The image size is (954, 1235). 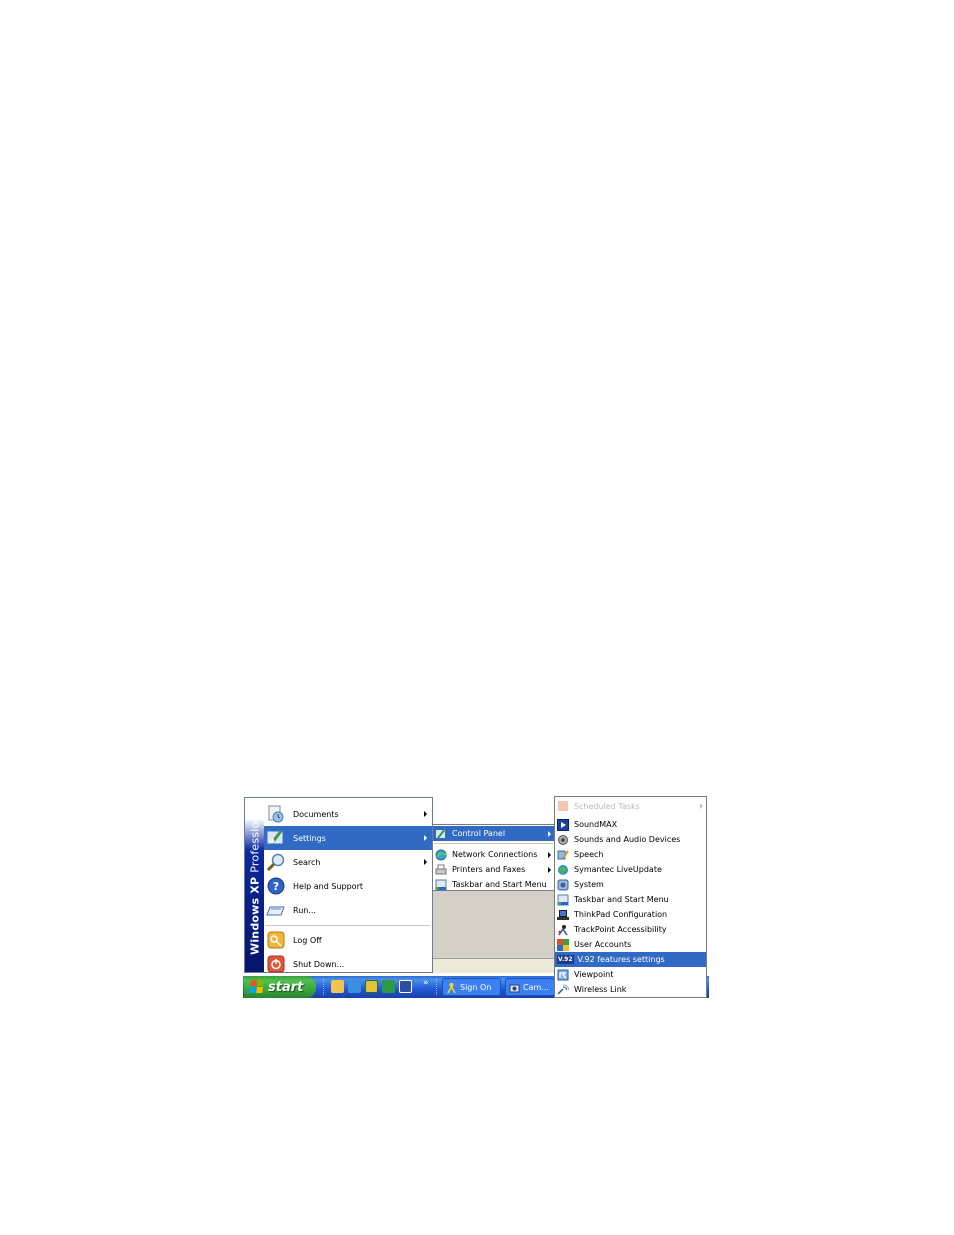 I want to click on folder-quicklaunch-icon, so click(x=337, y=986).